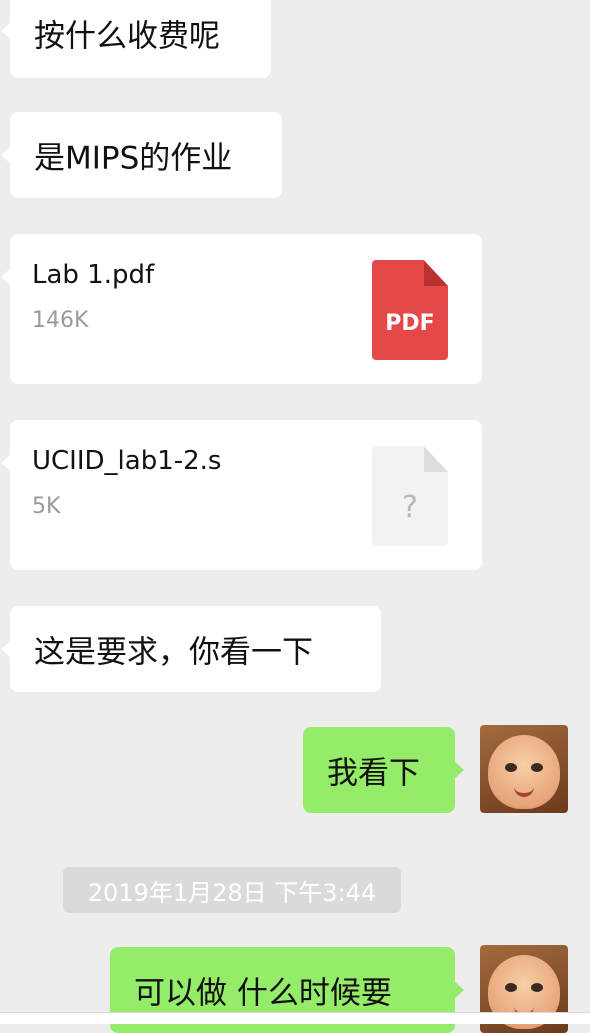  I want to click on message-text: 是MIPS的作业, so click(133, 158).